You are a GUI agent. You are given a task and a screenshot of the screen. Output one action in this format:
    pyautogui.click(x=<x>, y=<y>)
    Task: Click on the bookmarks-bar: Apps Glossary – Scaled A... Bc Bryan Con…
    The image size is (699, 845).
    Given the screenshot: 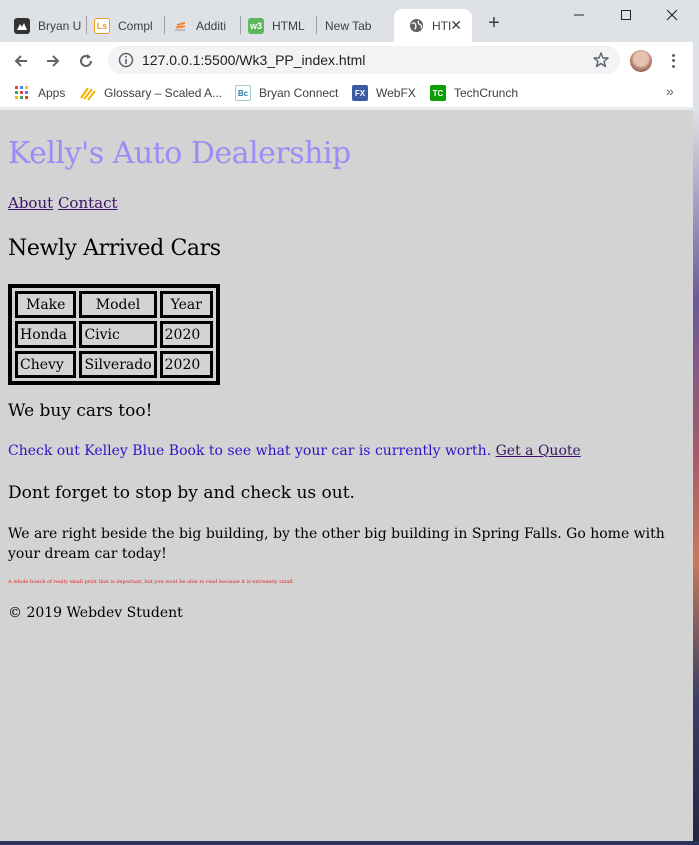 What is the action you would take?
    pyautogui.click(x=346, y=93)
    